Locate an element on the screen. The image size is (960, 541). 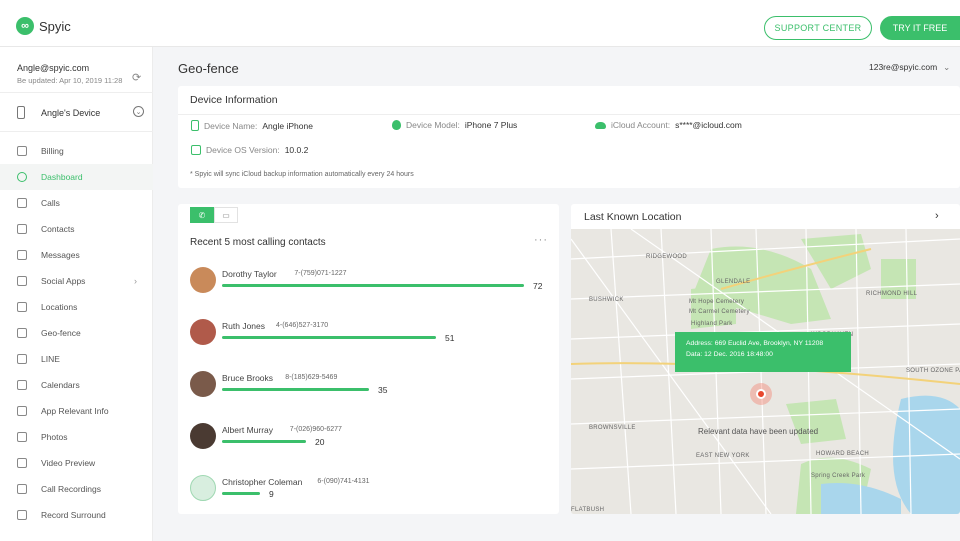
logo-text: Spyic is located at coordinates (55, 26).